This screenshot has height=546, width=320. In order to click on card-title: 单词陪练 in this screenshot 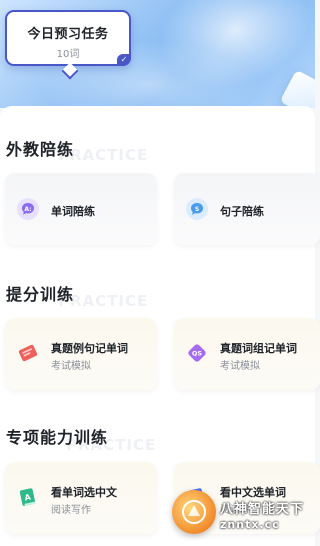, I will do `click(73, 211)`.